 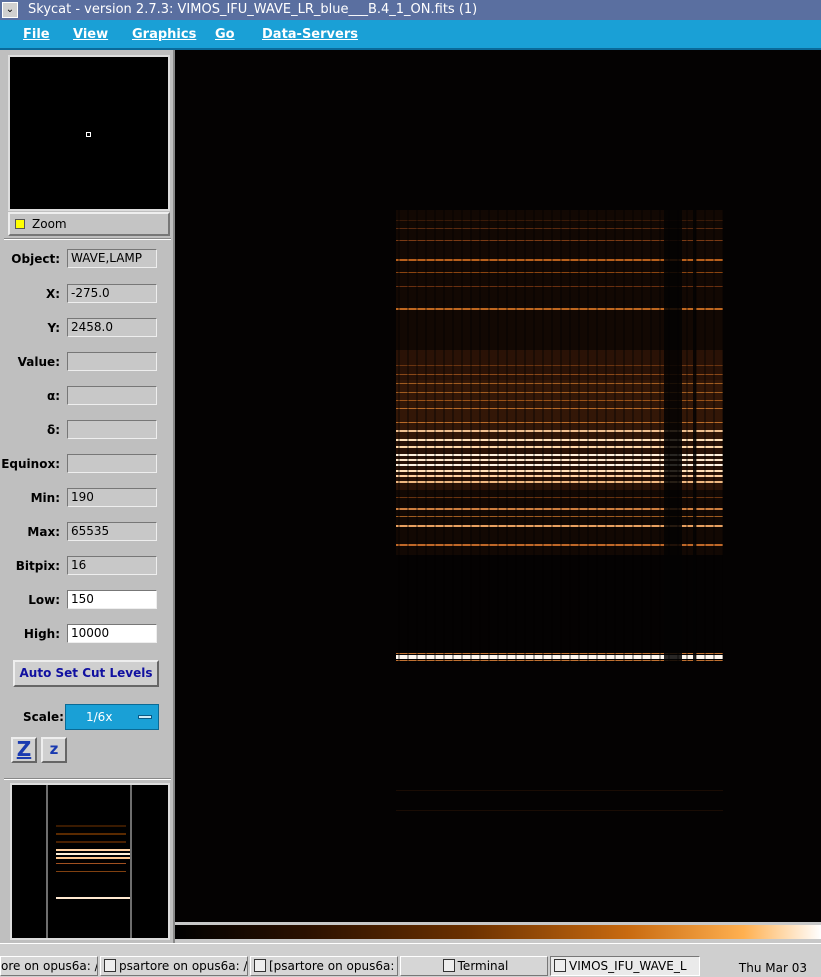 I want to click on field-label: X:, so click(x=52, y=294).